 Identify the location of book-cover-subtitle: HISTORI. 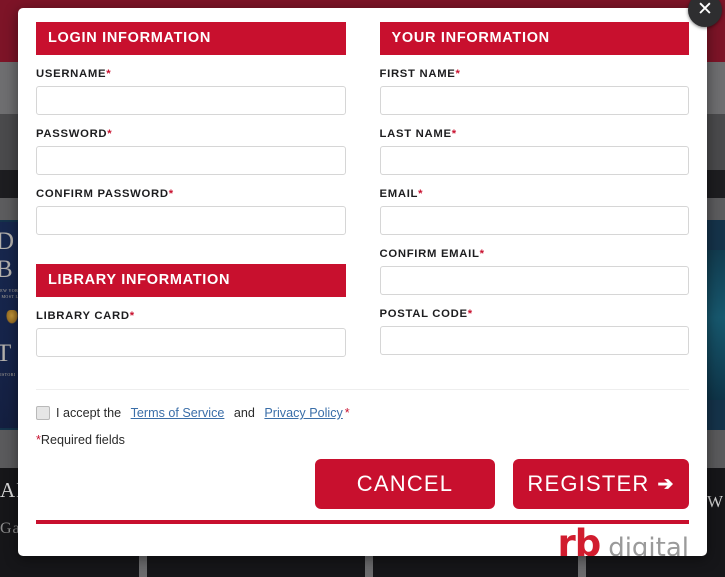
(8, 374).